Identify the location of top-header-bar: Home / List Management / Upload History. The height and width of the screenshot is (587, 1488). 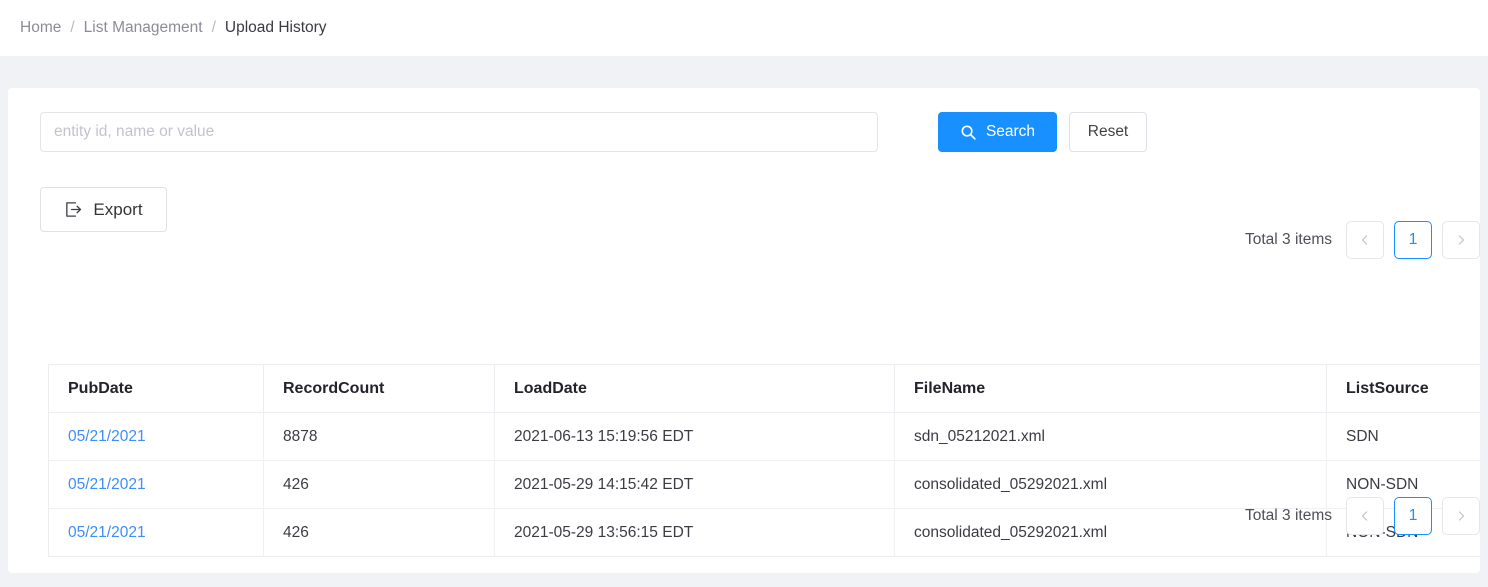
(744, 28).